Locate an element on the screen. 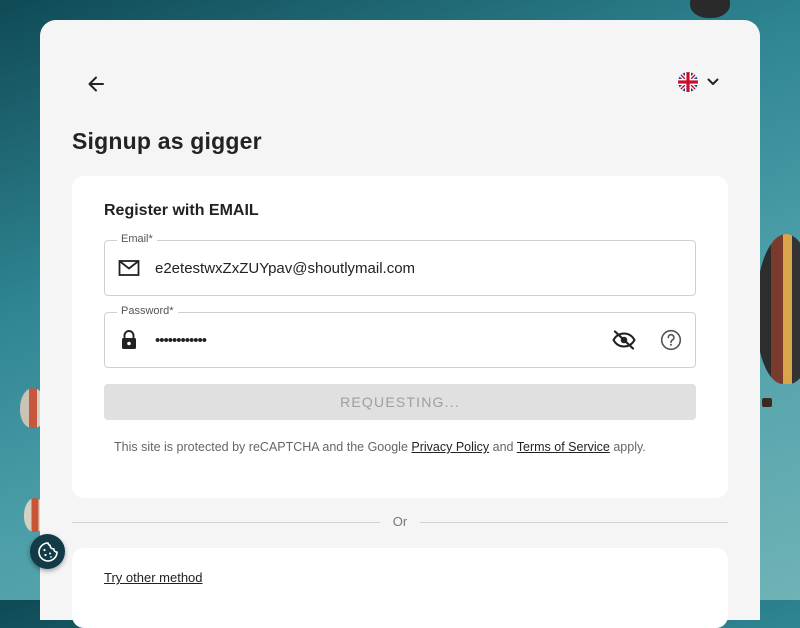 This screenshot has width=800, height=628. password-field: Password* is located at coordinates (400, 336).